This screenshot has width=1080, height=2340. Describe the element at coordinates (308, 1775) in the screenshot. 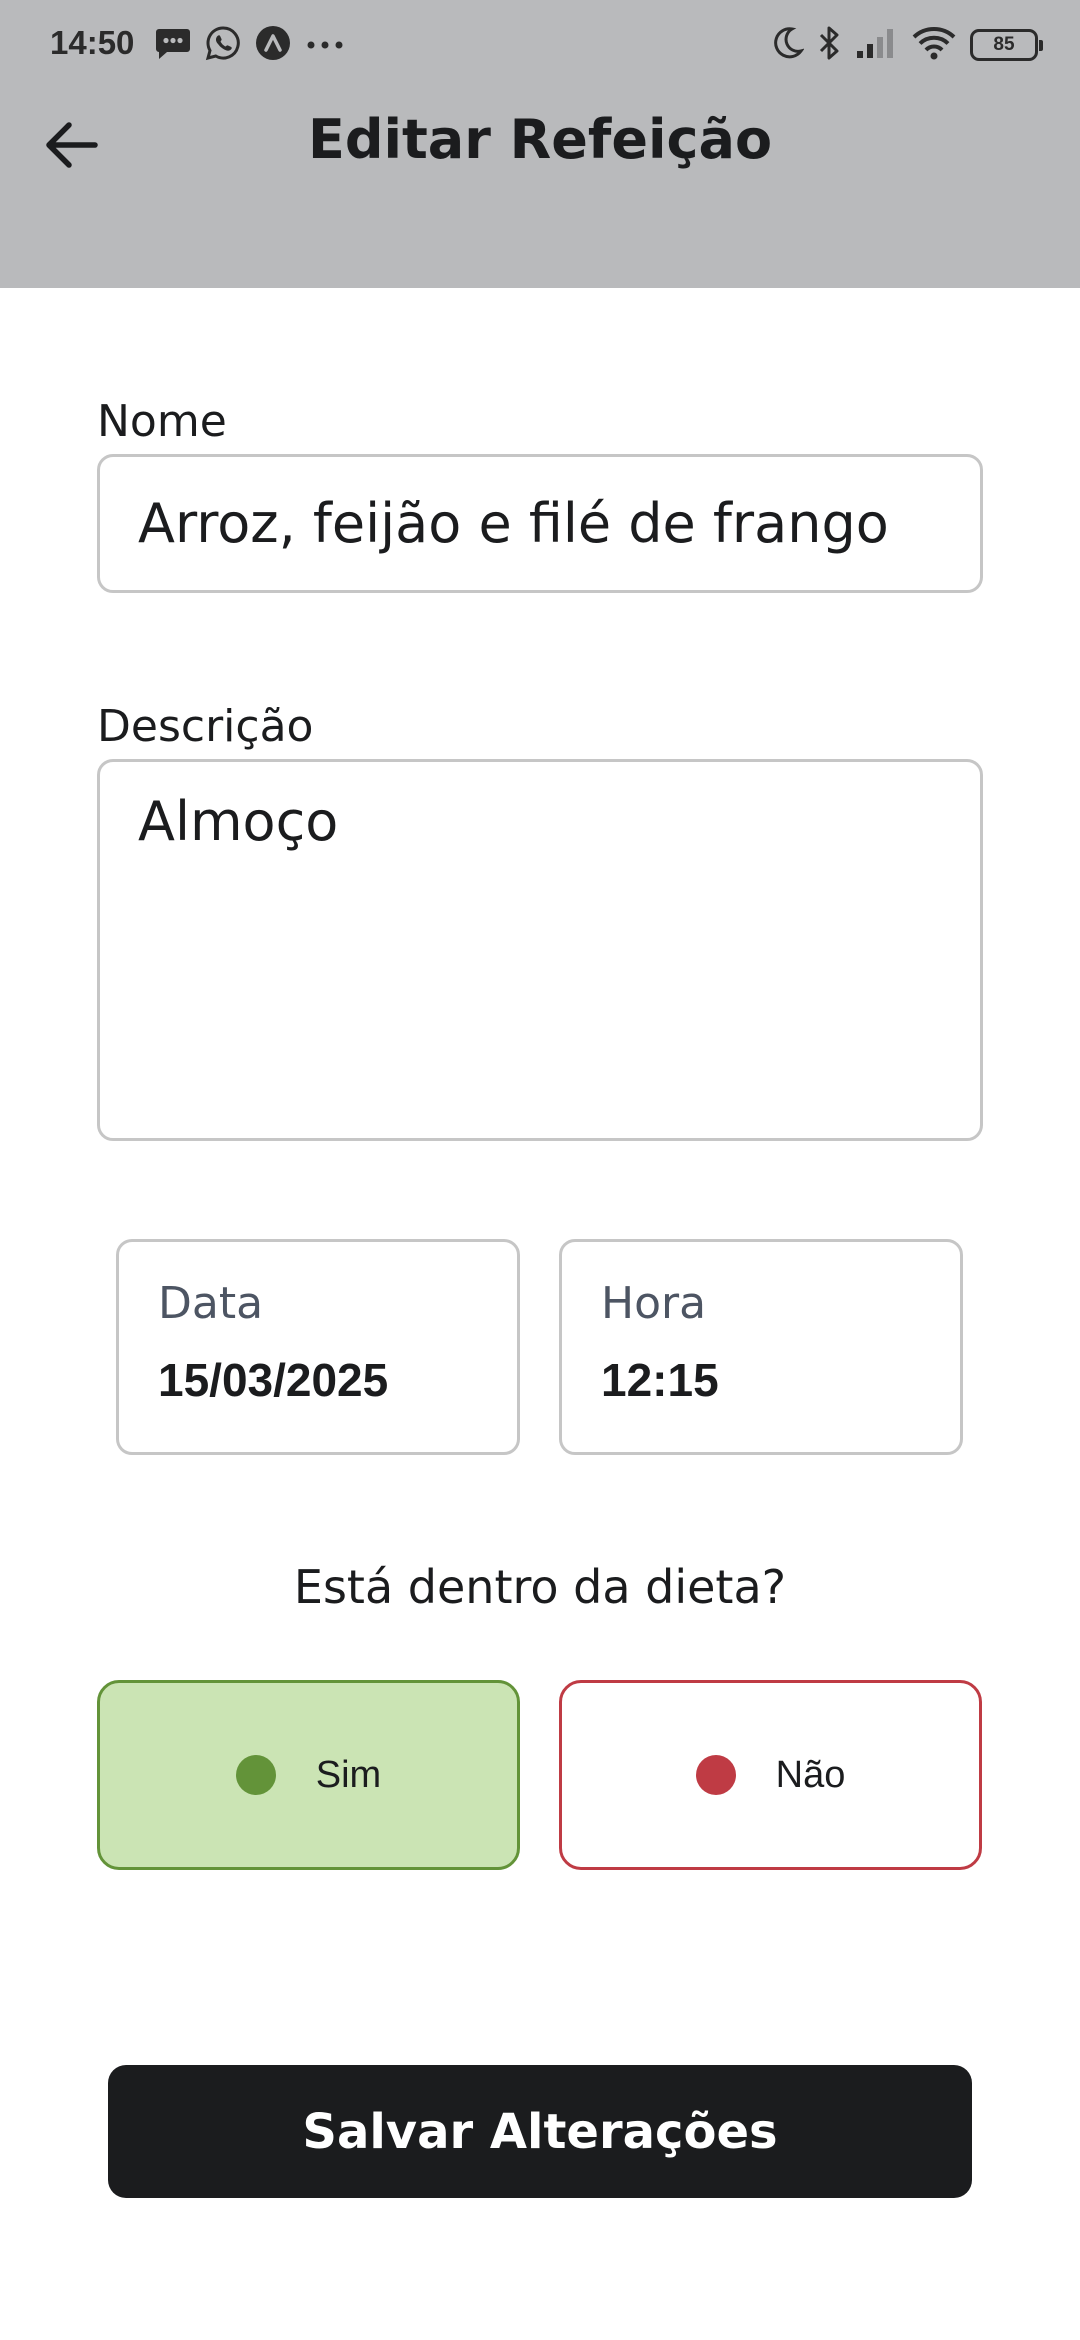

I see `diet-yes-option: Sim` at that location.